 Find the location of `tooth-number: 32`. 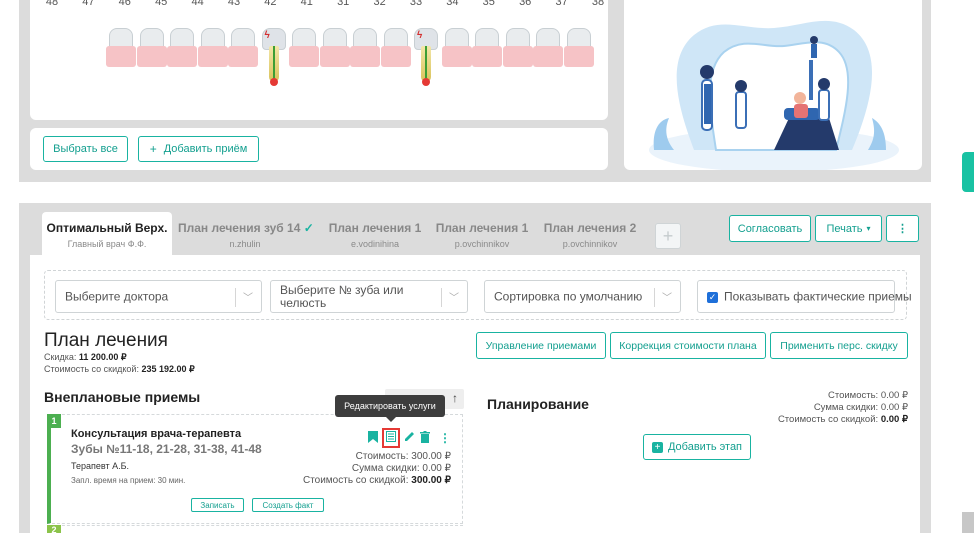

tooth-number: 32 is located at coordinates (379, 4).